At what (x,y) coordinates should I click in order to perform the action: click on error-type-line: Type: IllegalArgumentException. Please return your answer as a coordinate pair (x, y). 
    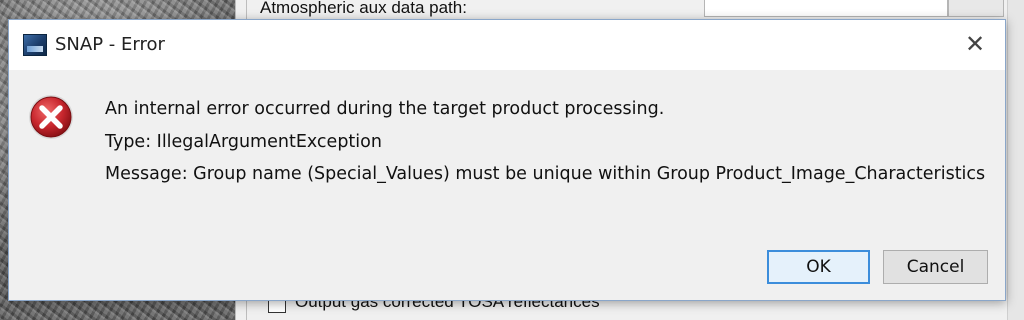
    Looking at the image, I should click on (243, 142).